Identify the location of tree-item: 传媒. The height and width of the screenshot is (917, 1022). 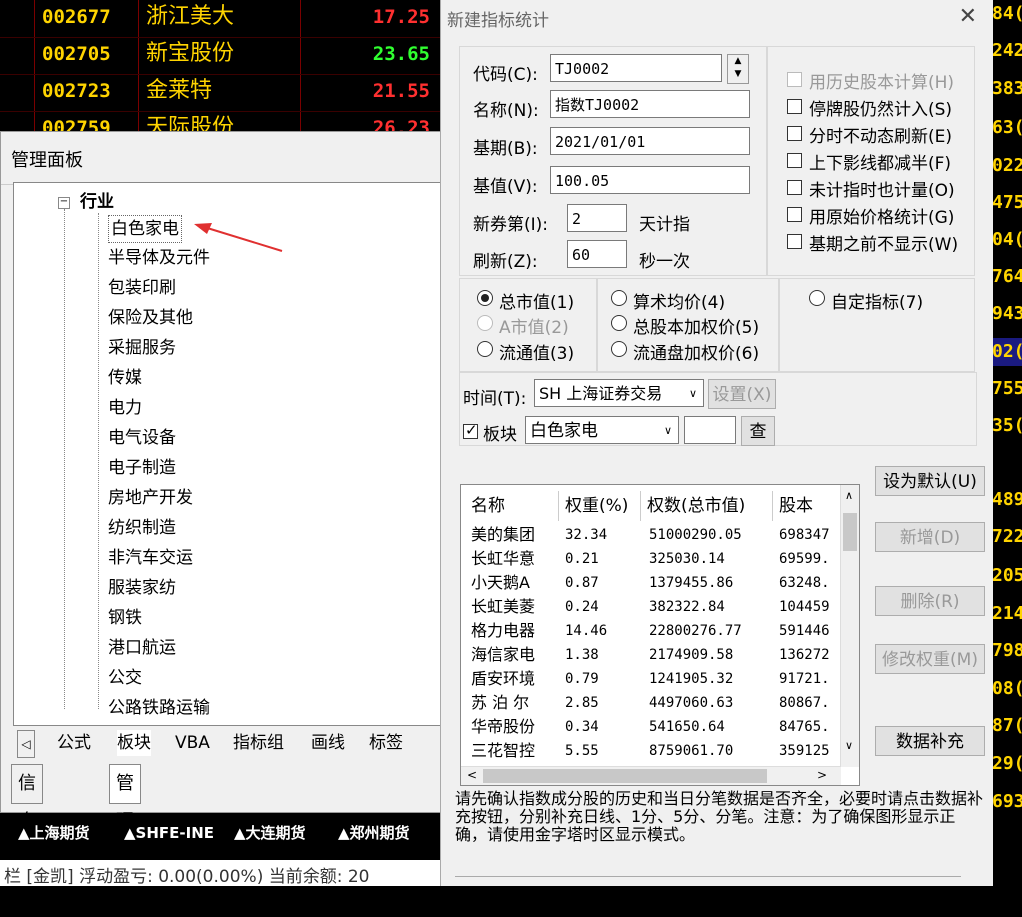
(125, 378).